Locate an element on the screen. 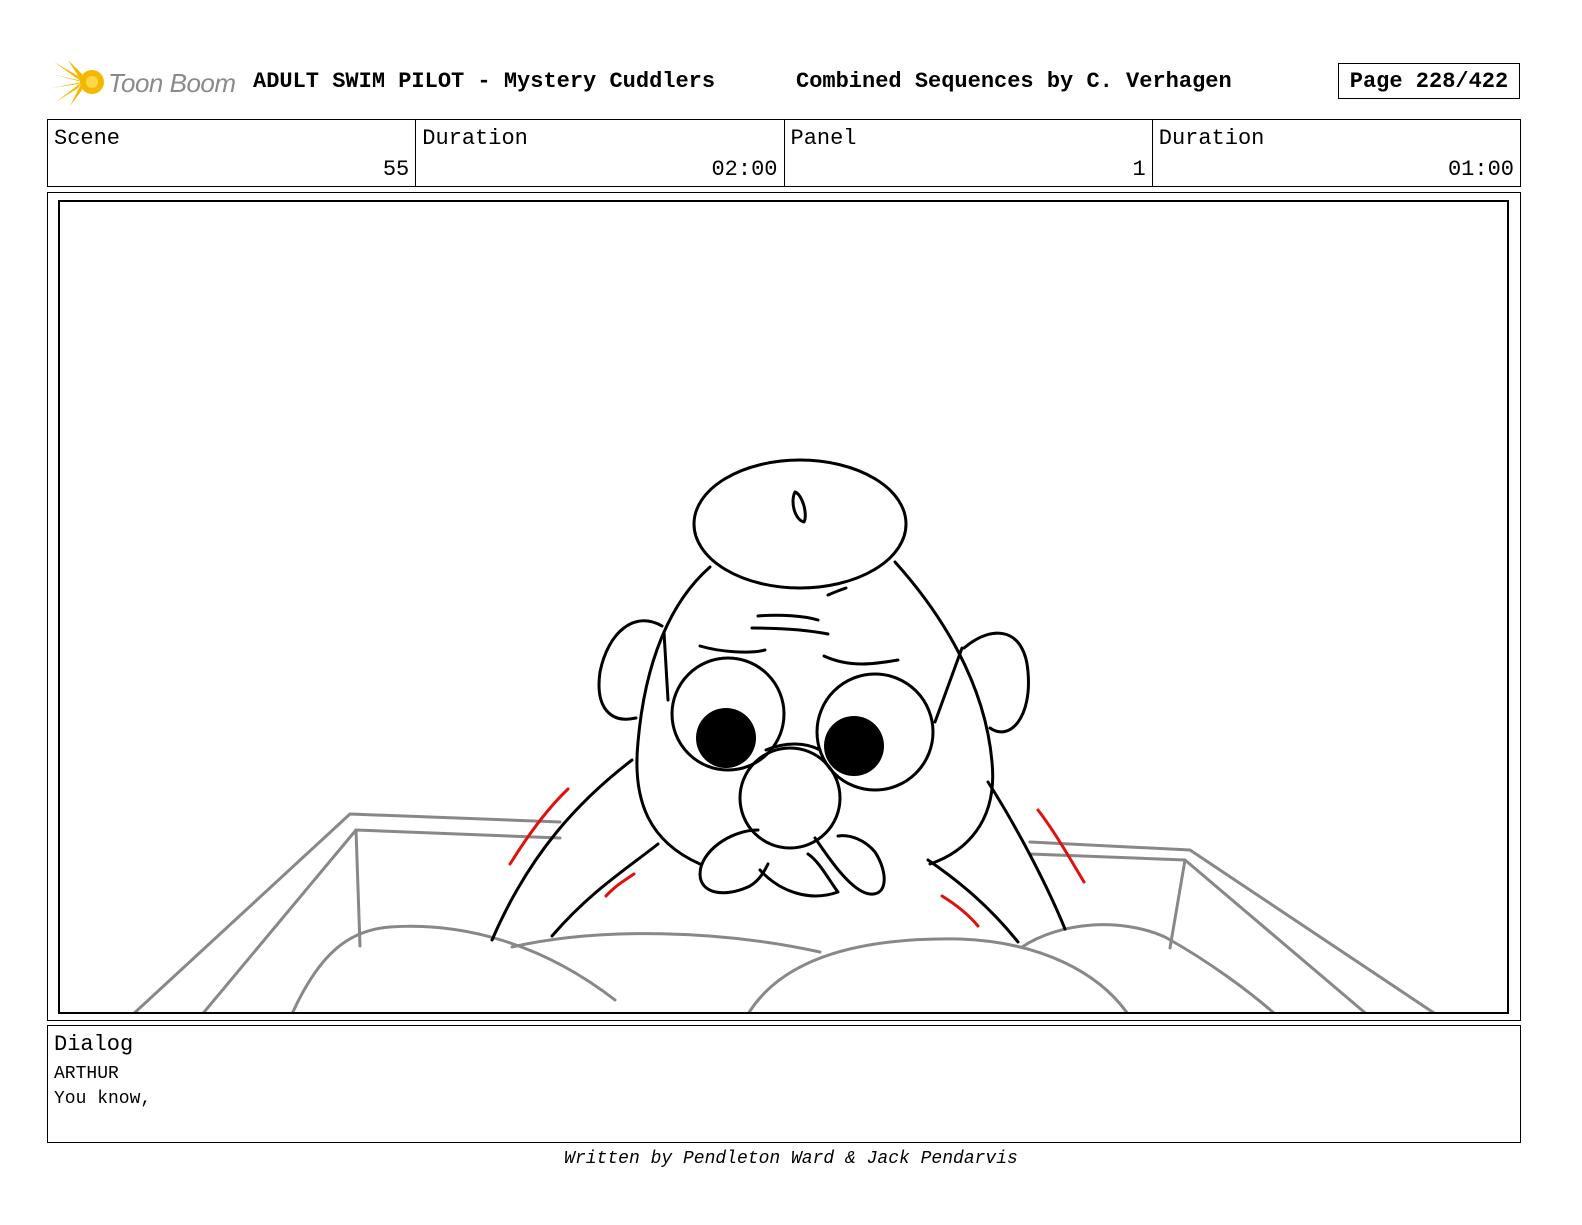  scene-label: Scene is located at coordinates (87, 138).